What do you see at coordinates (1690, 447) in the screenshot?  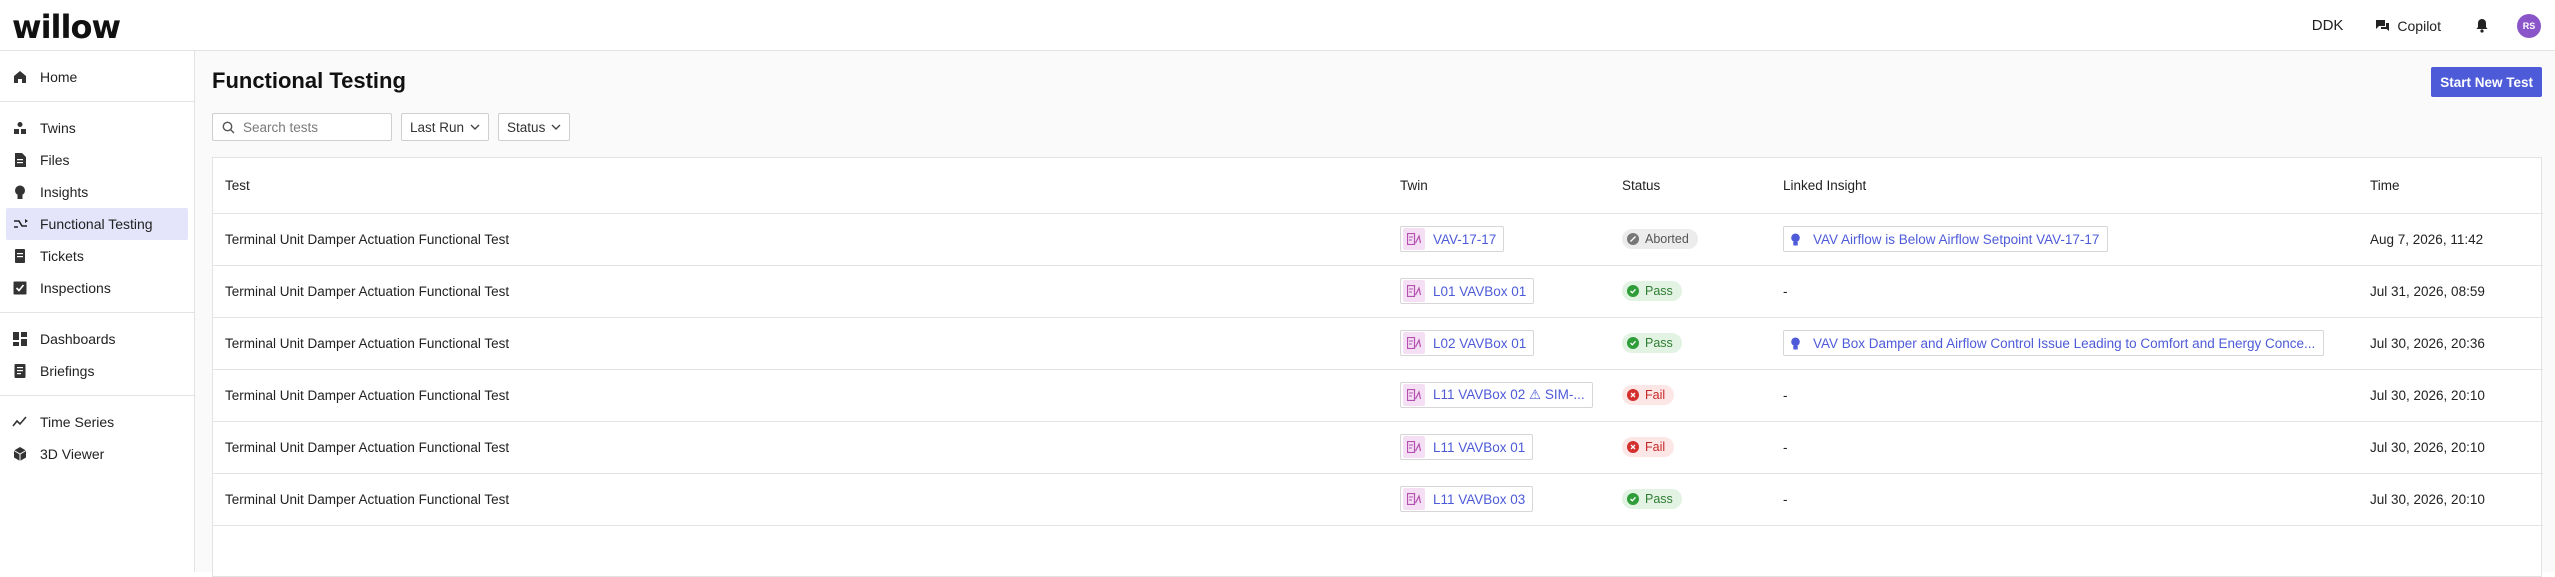 I see `status-cell: Fail` at bounding box center [1690, 447].